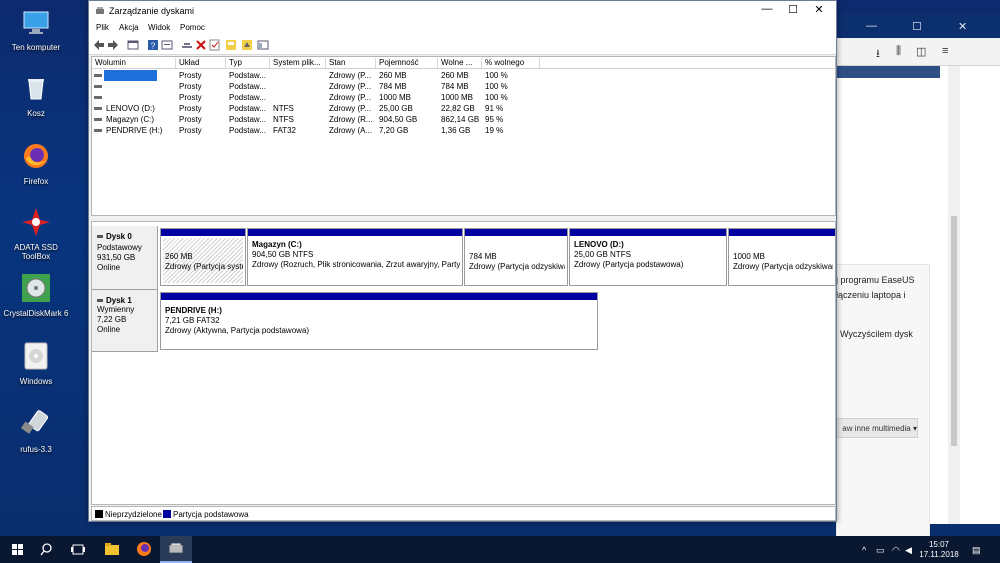 The image size is (1000, 563). I want to click on column-header: % wolnego, so click(511, 63).